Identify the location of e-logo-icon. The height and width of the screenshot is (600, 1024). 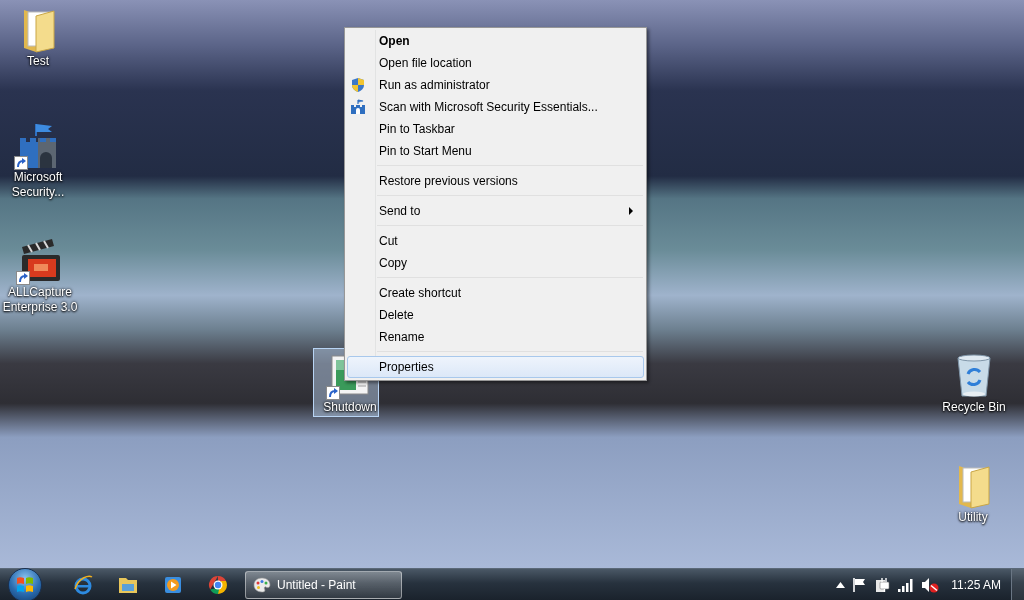
(82, 584).